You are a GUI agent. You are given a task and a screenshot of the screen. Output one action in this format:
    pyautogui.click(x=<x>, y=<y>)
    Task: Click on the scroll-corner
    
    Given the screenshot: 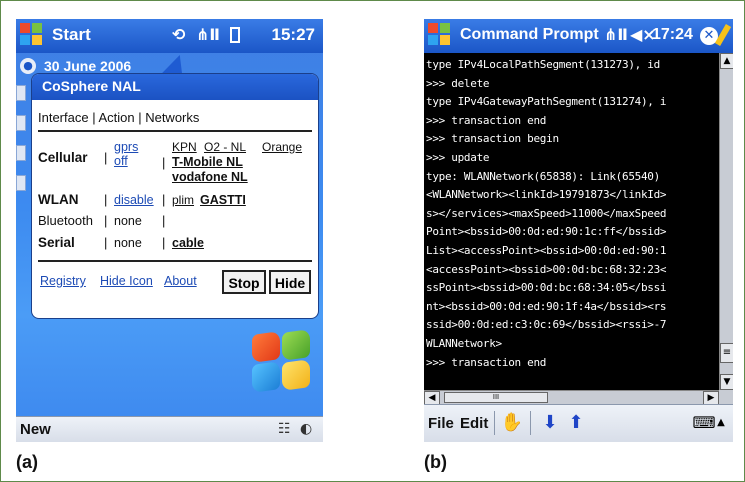 What is the action you would take?
    pyautogui.click(x=726, y=397)
    